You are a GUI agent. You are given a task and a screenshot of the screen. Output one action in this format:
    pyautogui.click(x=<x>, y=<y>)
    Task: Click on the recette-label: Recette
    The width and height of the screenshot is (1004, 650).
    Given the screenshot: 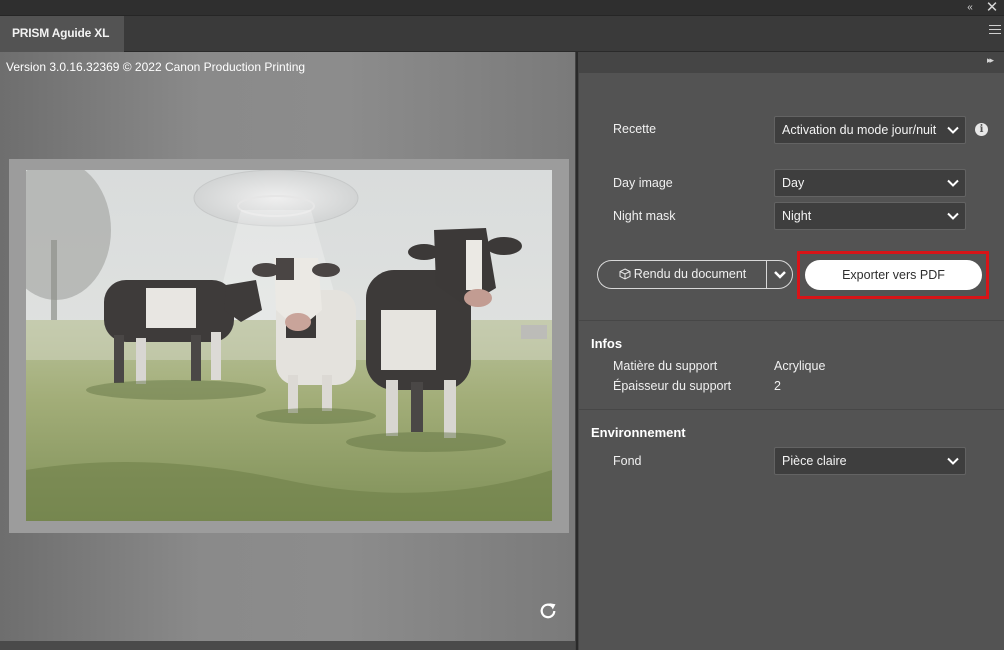 What is the action you would take?
    pyautogui.click(x=635, y=129)
    